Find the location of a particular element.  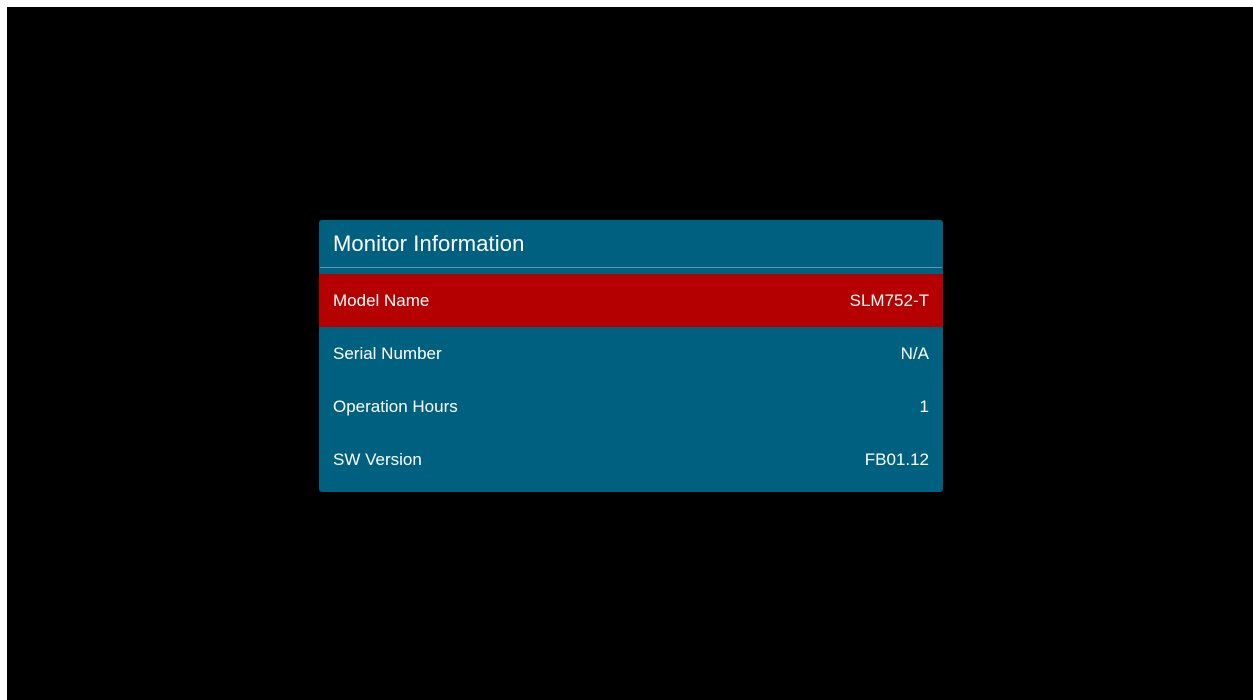

row-value: N/A is located at coordinates (914, 353).